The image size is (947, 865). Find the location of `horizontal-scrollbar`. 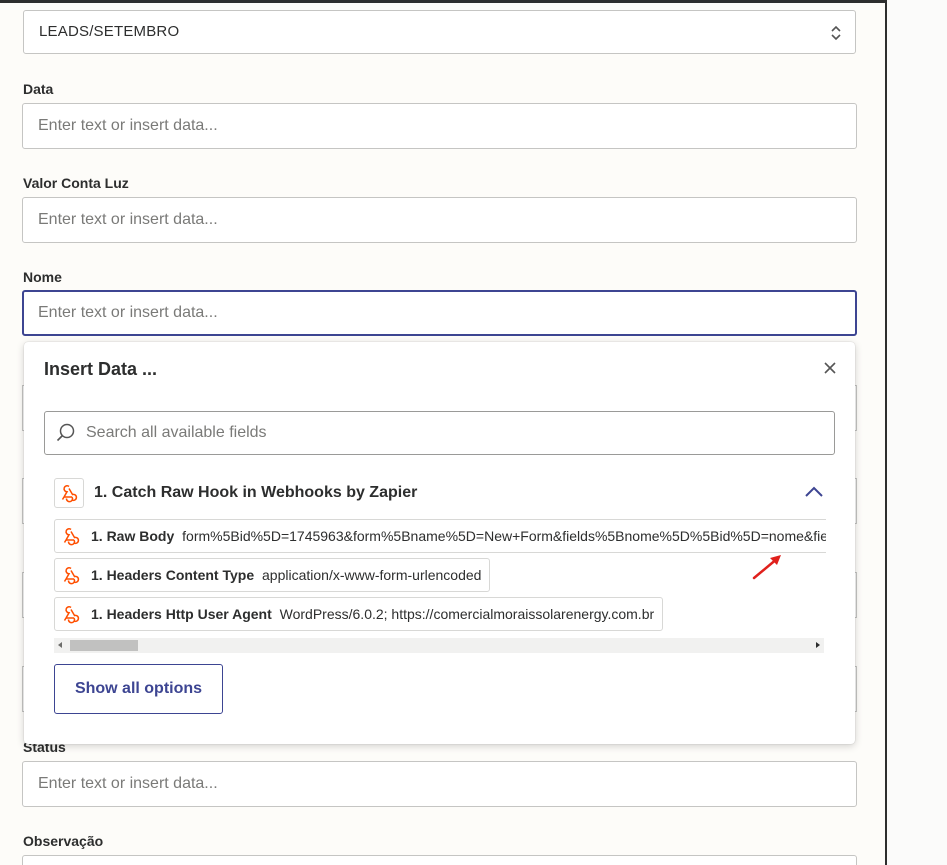

horizontal-scrollbar is located at coordinates (439, 645).